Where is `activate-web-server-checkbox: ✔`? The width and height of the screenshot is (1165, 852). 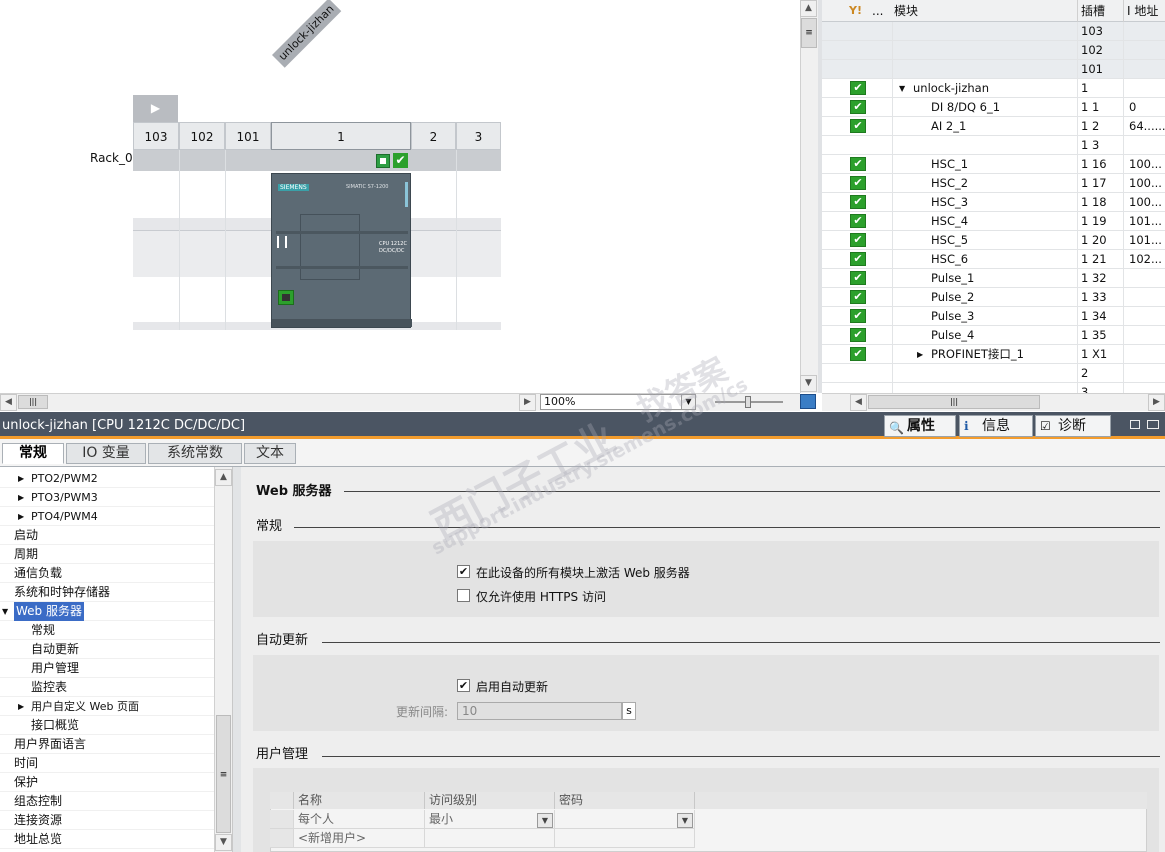
activate-web-server-checkbox: ✔ is located at coordinates (463, 571).